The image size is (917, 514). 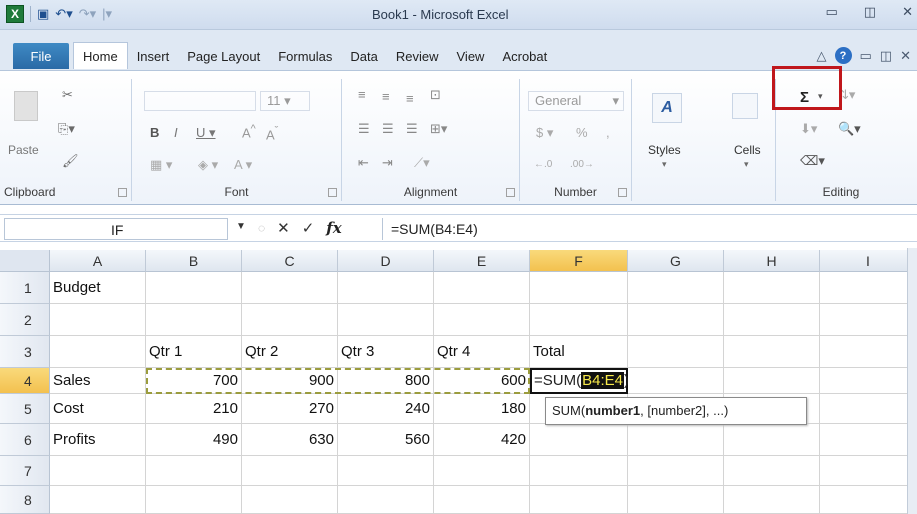 What do you see at coordinates (868, 288) in the screenshot?
I see `cell-i1` at bounding box center [868, 288].